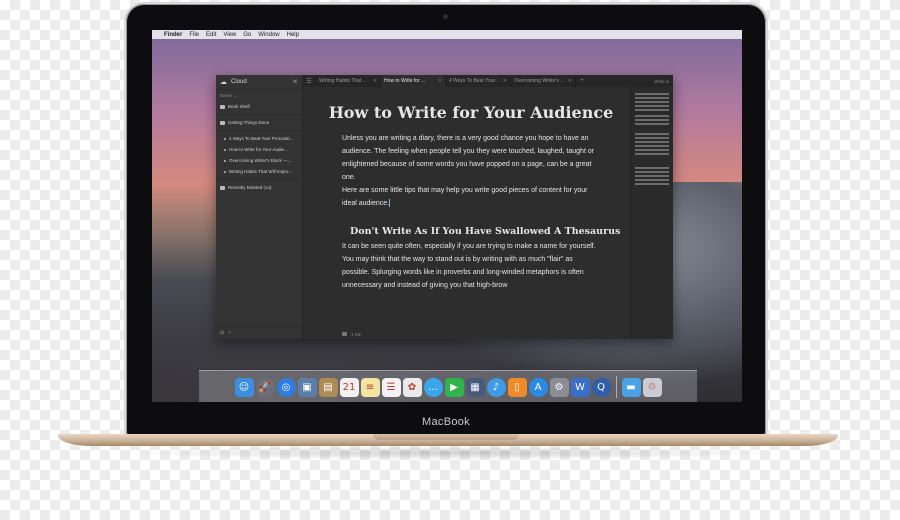  I want to click on trash-icon, so click(222, 187).